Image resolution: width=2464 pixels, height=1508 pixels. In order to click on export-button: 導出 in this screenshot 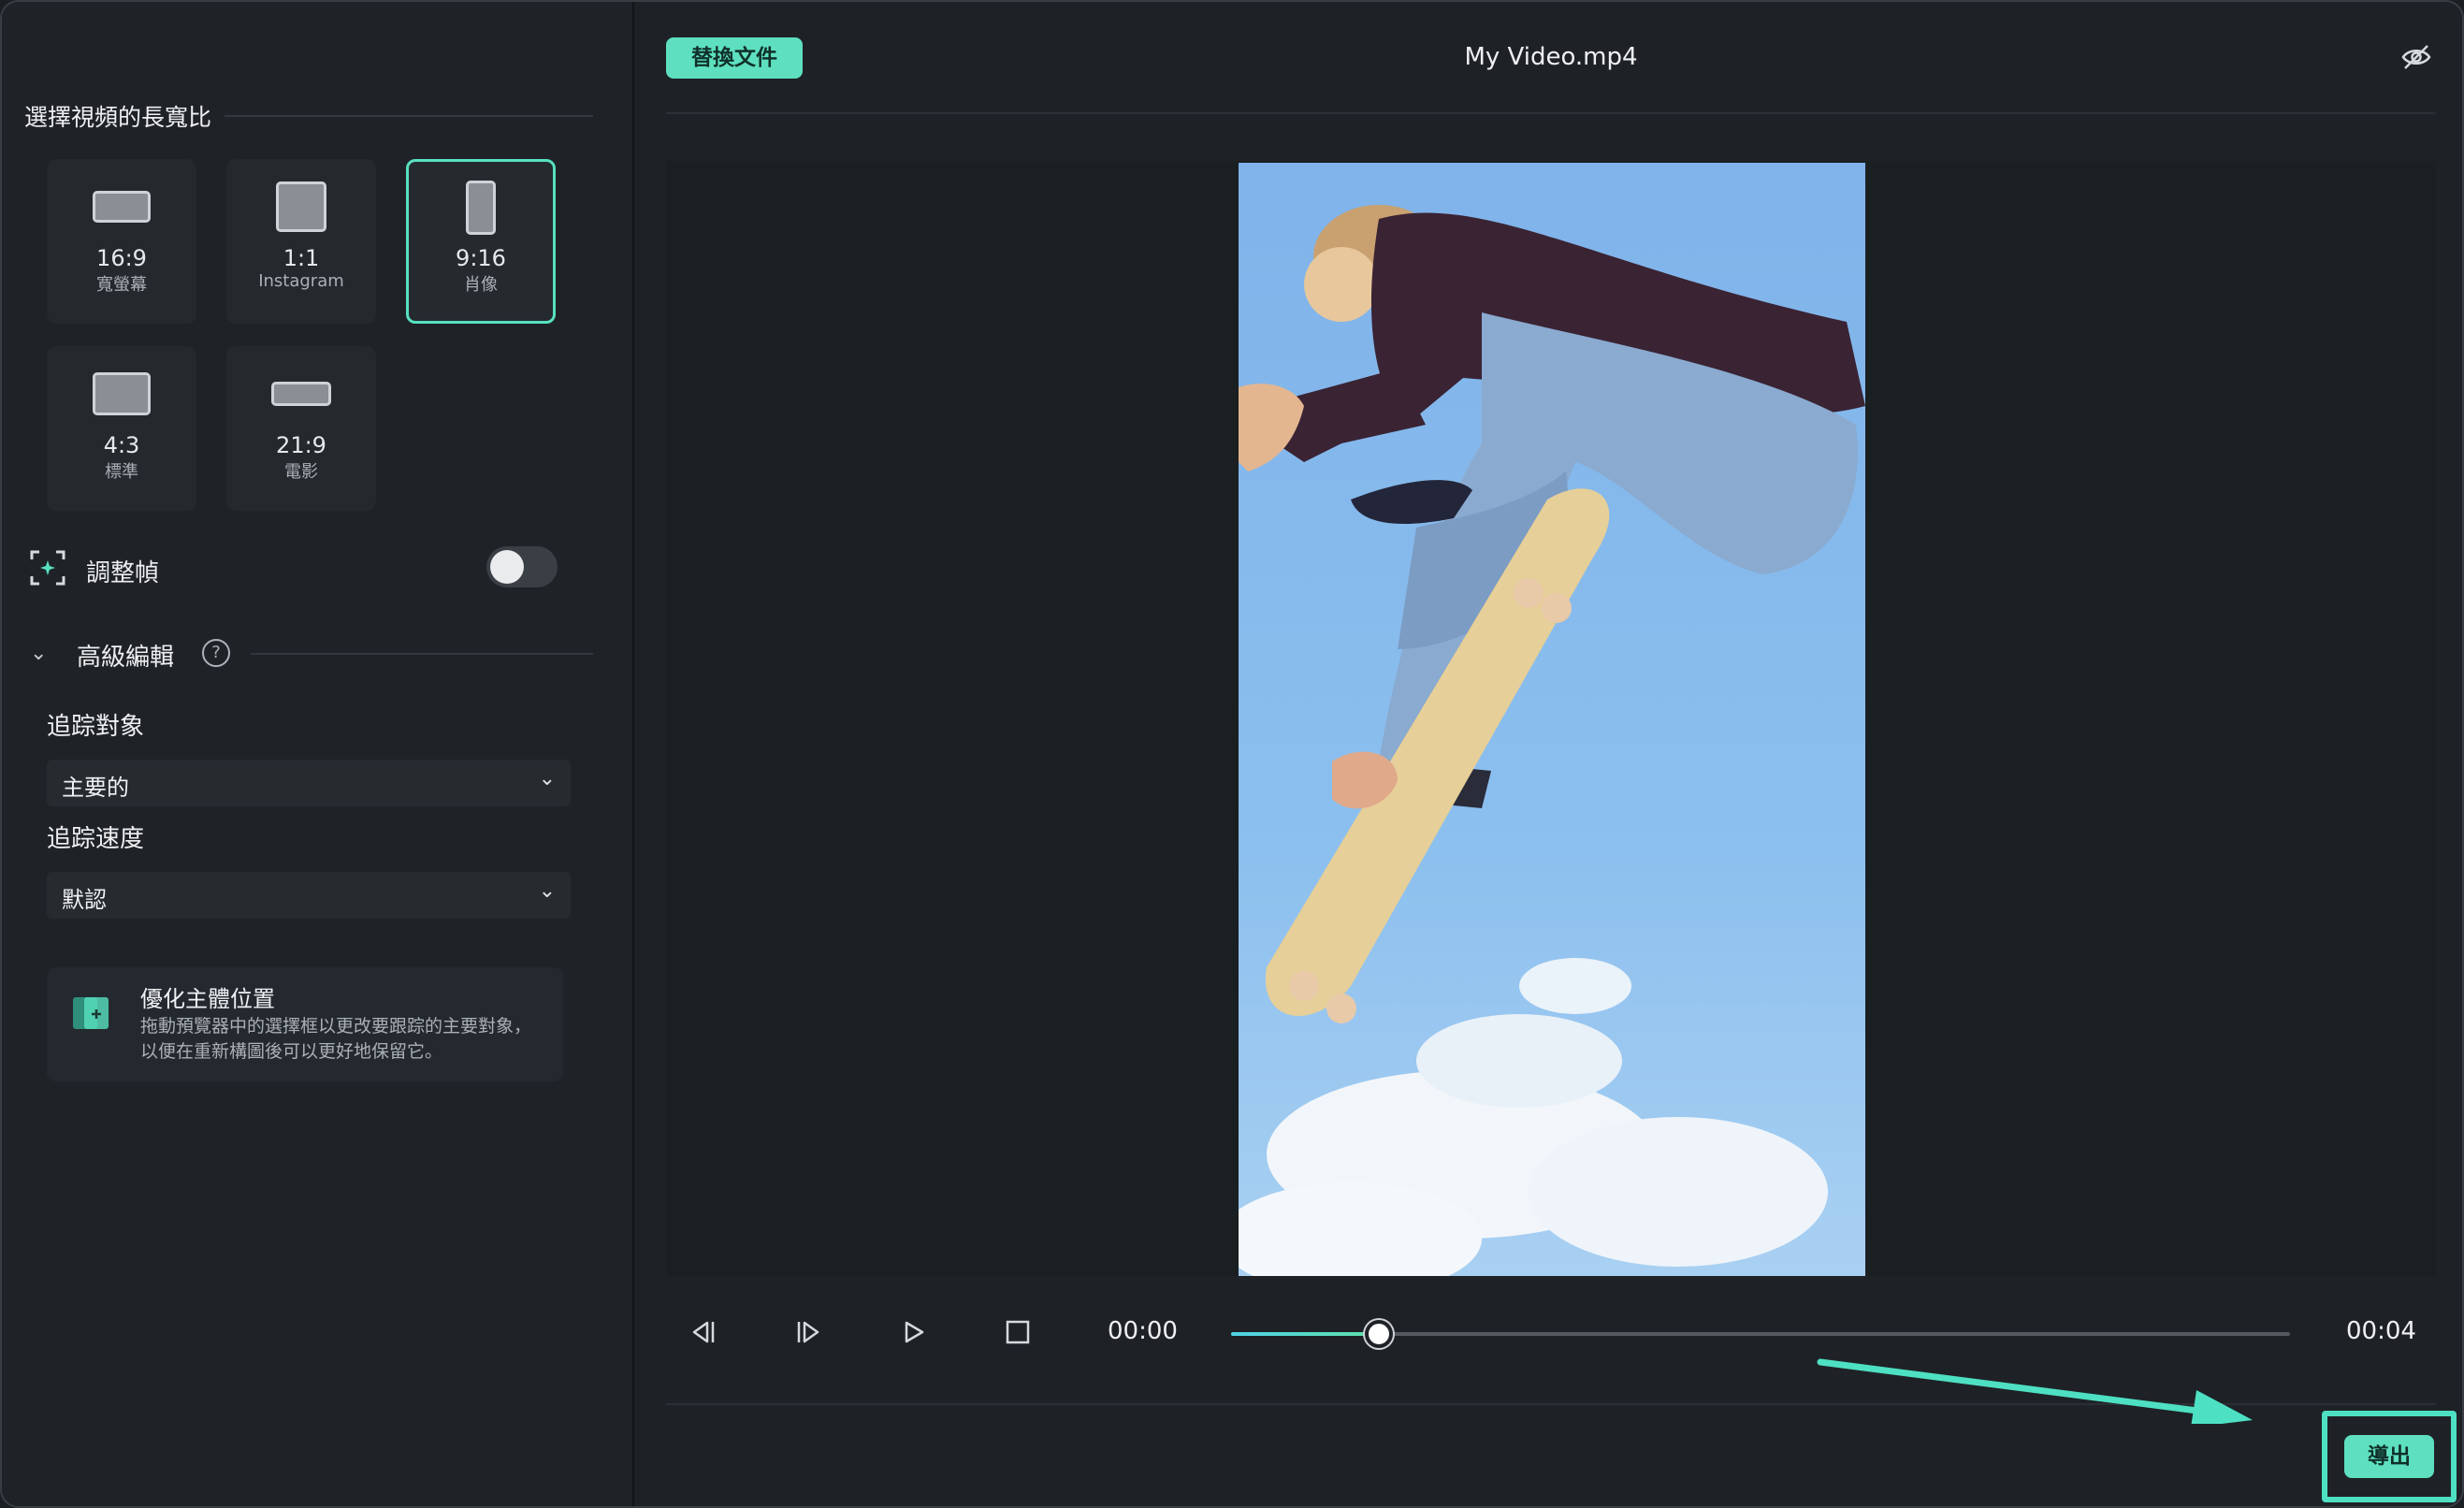, I will do `click(2389, 1456)`.